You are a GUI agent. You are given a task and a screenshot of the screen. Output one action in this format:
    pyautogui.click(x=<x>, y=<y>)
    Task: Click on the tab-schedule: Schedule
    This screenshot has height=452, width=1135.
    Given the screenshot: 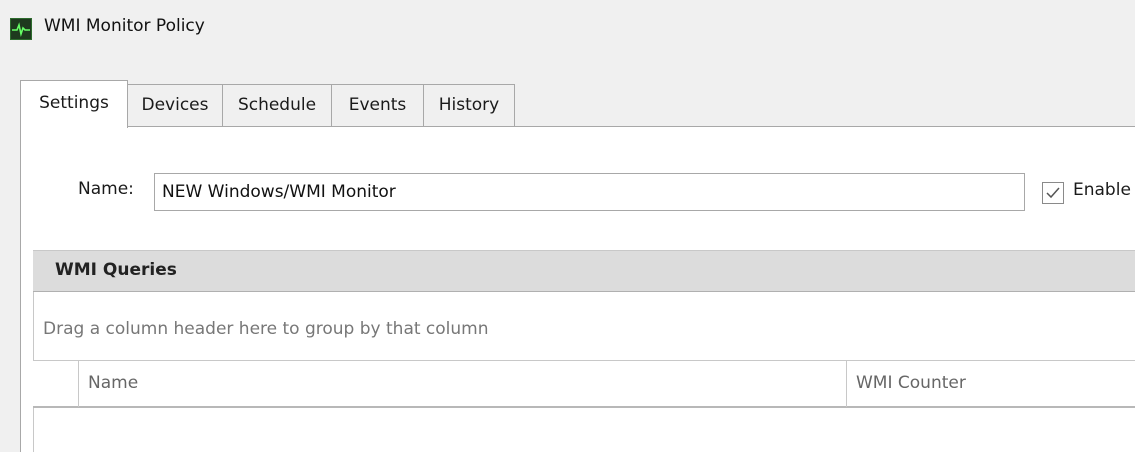 What is the action you would take?
    pyautogui.click(x=277, y=105)
    